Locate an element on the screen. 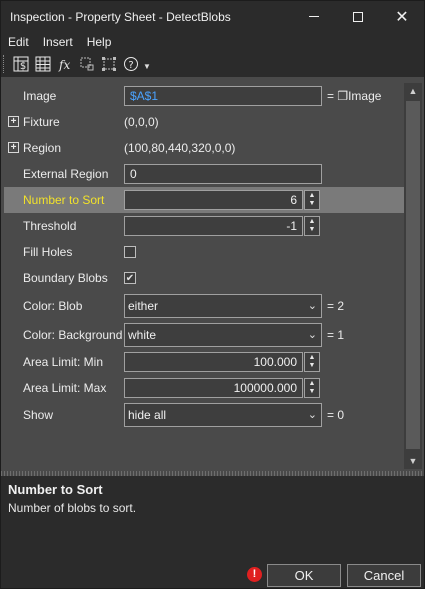 The width and height of the screenshot is (425, 589). expand-region-button: + is located at coordinates (13, 147).